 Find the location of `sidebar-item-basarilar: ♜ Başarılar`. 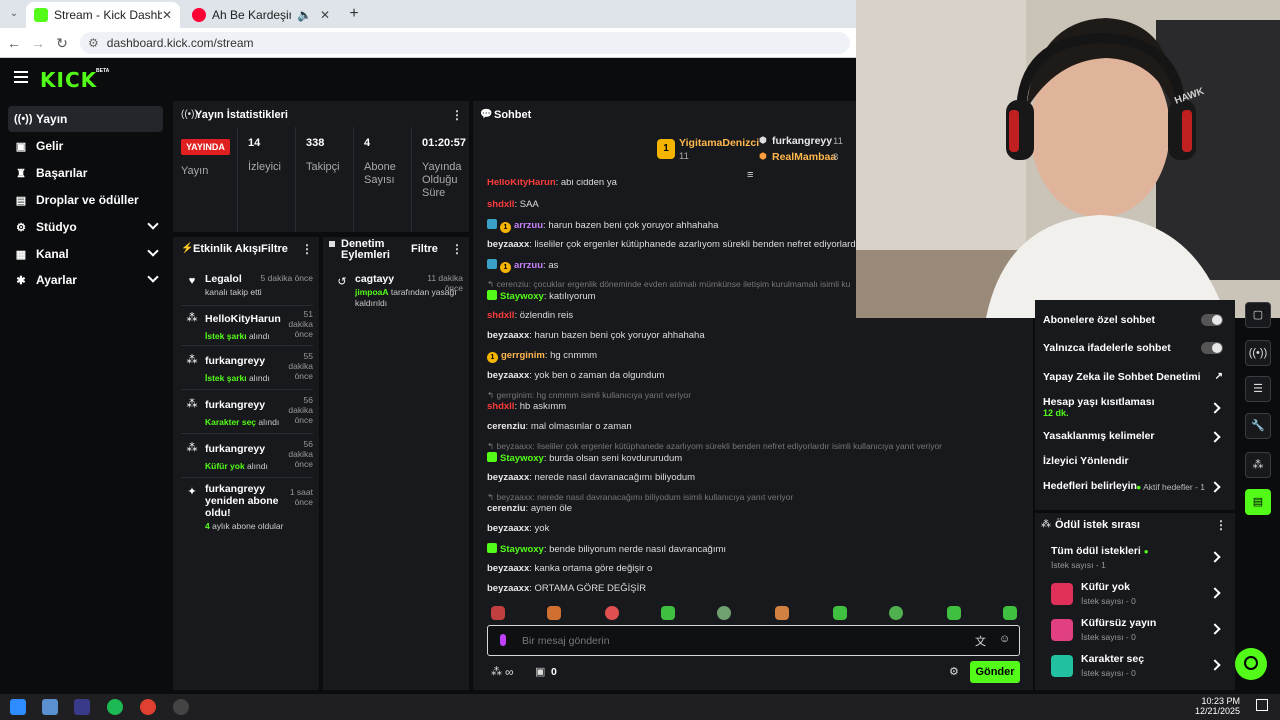

sidebar-item-basarilar: ♜ Başarılar is located at coordinates (85, 173).